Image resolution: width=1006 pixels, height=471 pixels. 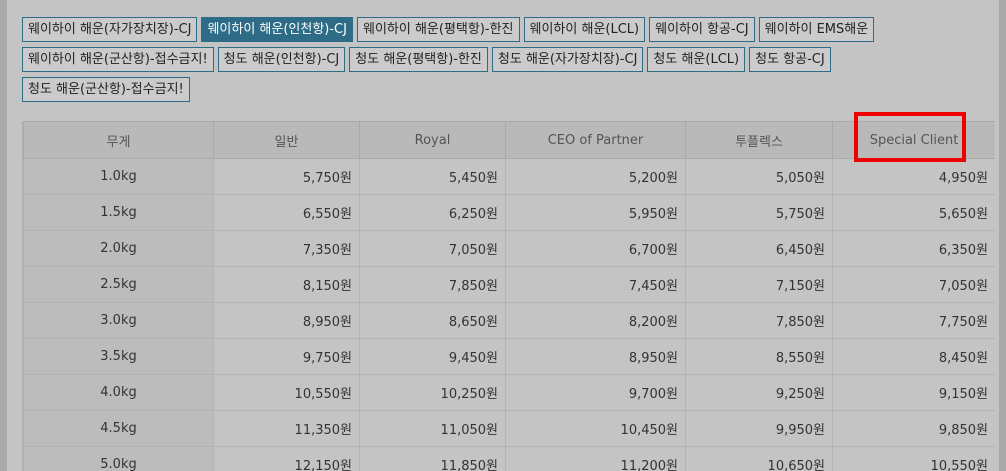 What do you see at coordinates (595, 392) in the screenshot?
I see `price-cell: 9,700원` at bounding box center [595, 392].